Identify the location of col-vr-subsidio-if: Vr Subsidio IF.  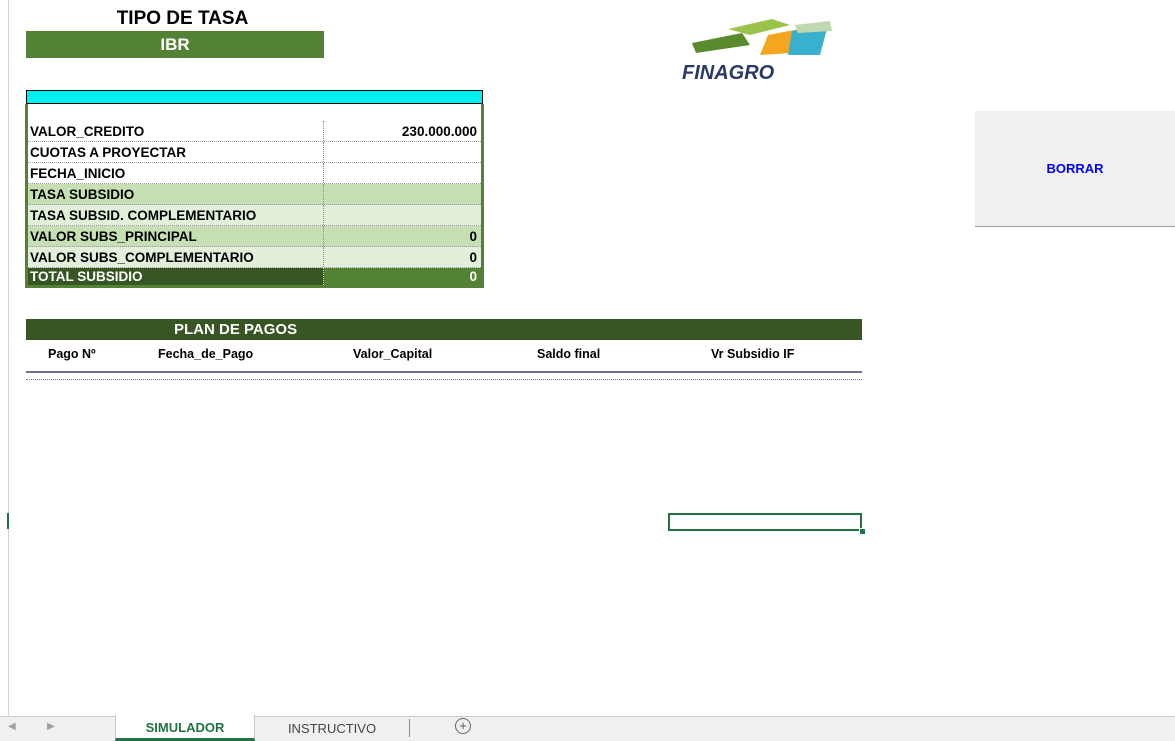
(753, 354).